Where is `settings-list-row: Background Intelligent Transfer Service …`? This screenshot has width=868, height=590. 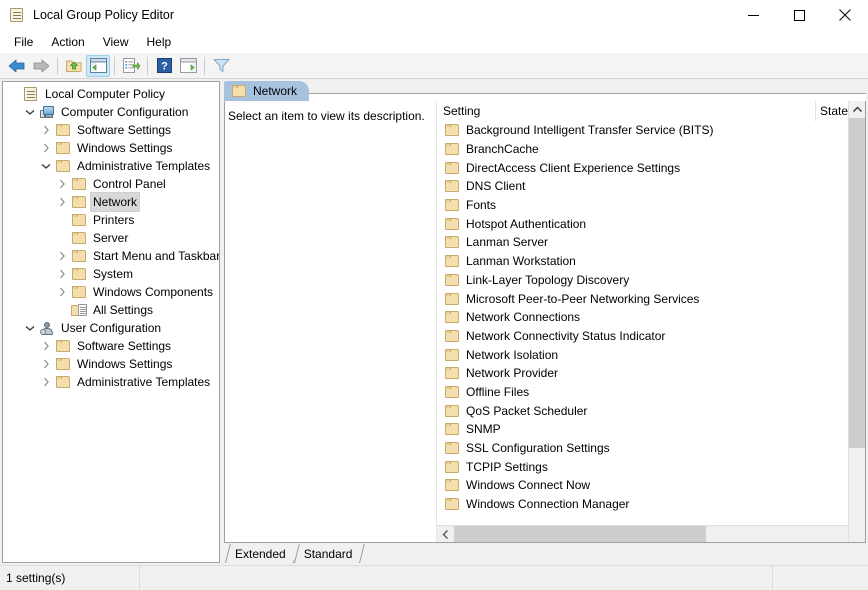
settings-list-row: Background Intelligent Transfer Service … is located at coordinates (651, 130).